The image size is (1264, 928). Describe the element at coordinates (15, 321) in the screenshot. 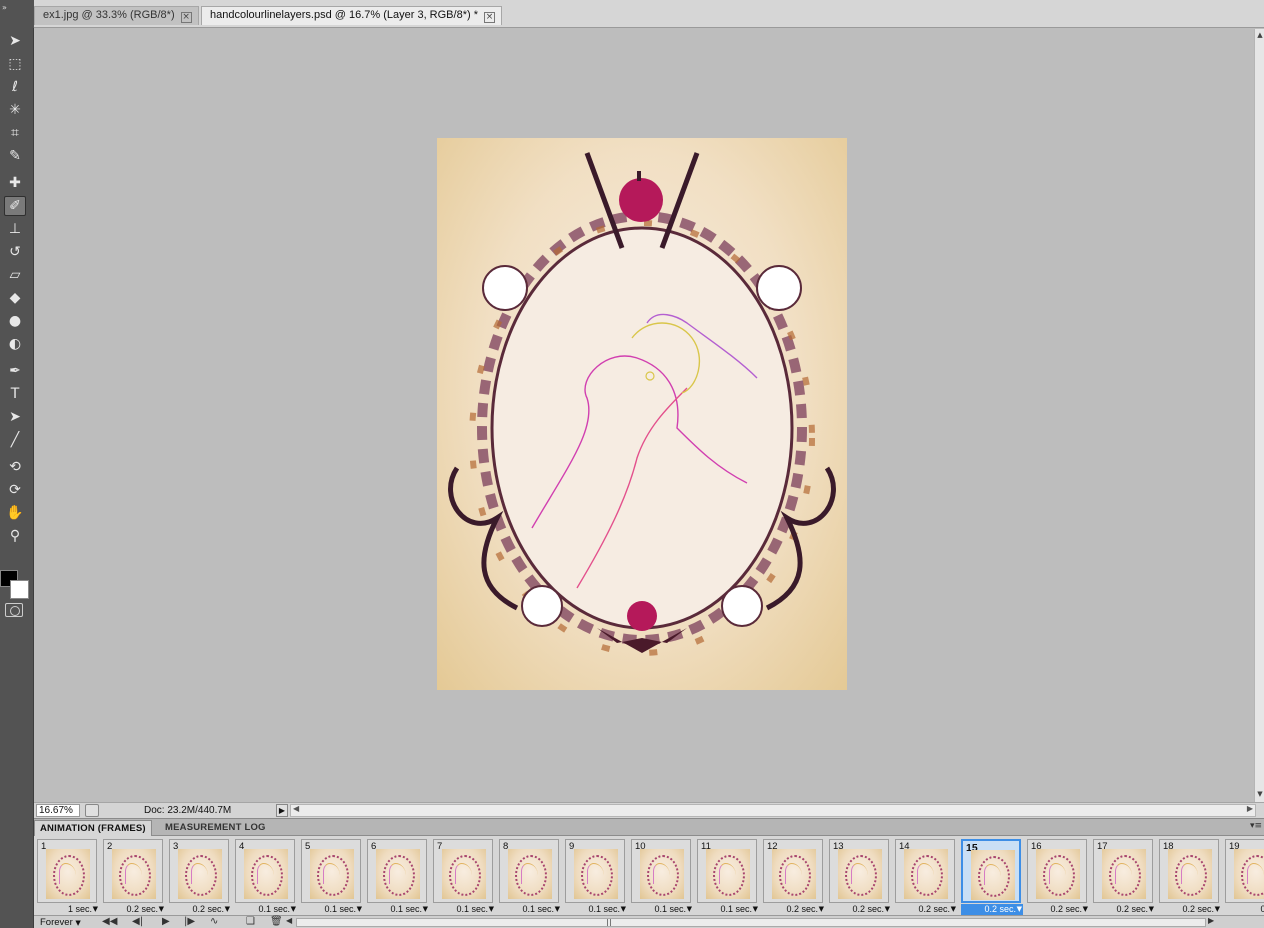

I see `blur-tool-icon: ●` at that location.